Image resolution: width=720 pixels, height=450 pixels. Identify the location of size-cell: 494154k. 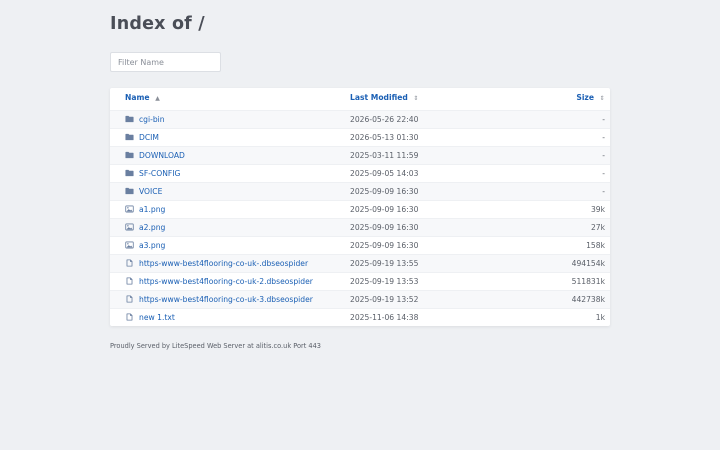
(588, 263).